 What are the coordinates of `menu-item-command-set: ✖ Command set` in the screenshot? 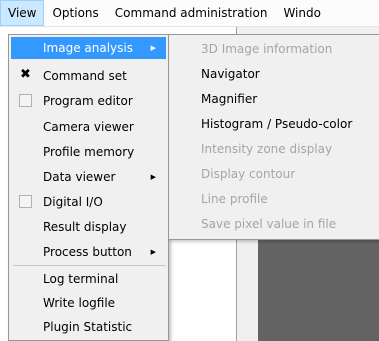 It's located at (88, 76).